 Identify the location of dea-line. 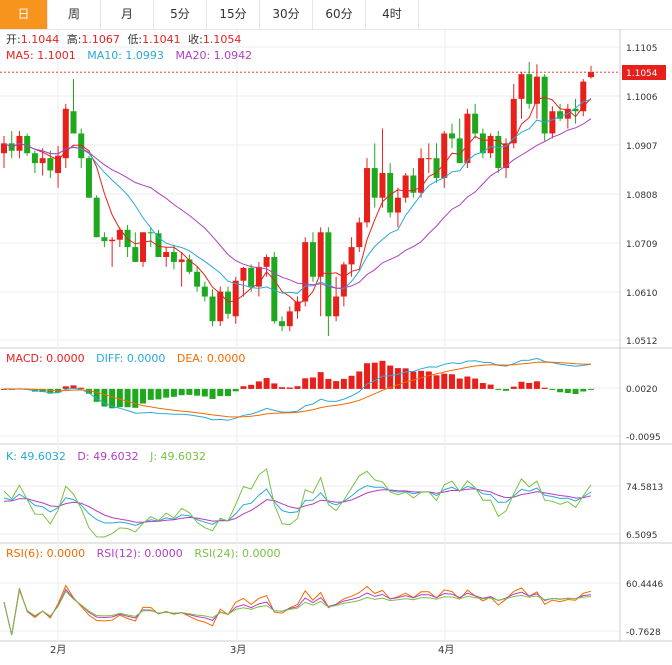
(297, 389).